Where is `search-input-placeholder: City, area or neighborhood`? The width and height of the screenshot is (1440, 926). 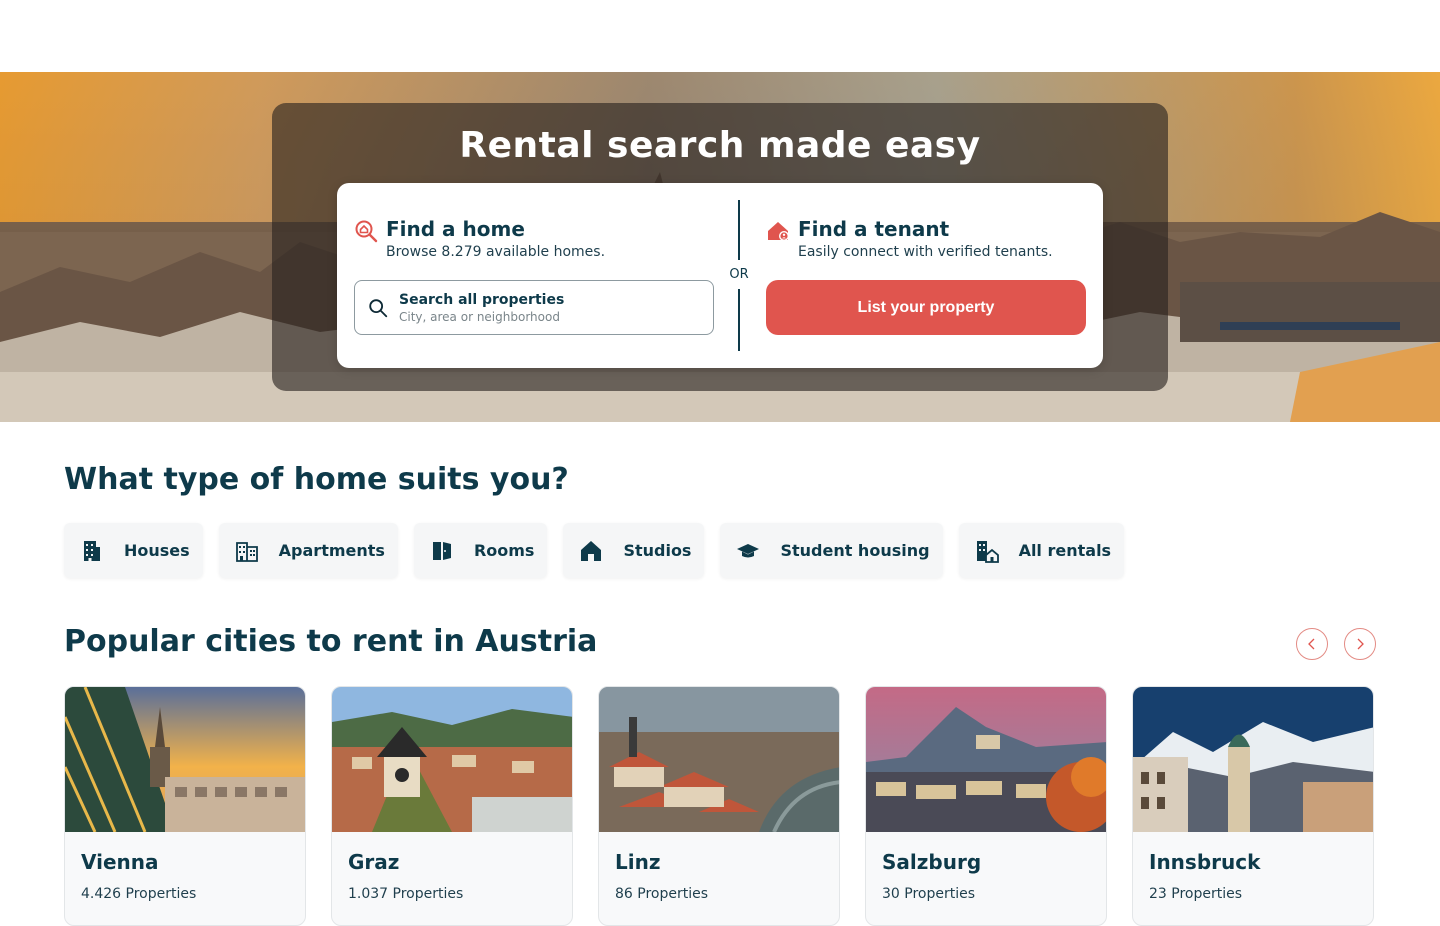 search-input-placeholder: City, area or neighborhood is located at coordinates (479, 316).